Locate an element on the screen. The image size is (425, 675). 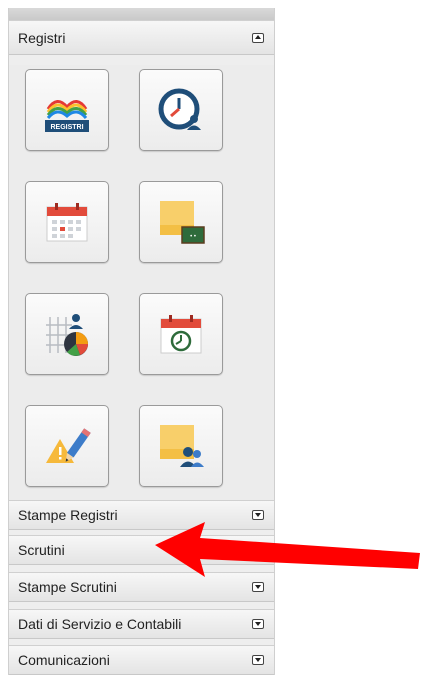
calendar-clock-icon is located at coordinates (181, 334).